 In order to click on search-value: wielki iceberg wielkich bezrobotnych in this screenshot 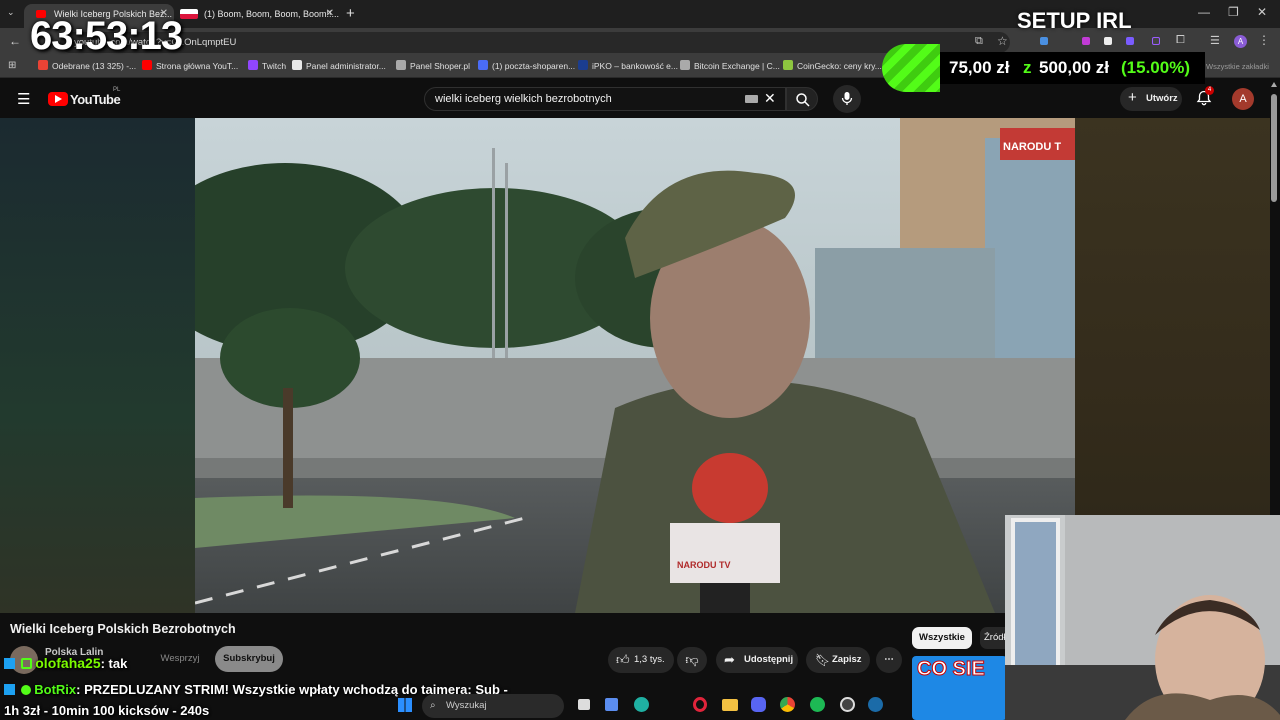, I will do `click(523, 99)`.